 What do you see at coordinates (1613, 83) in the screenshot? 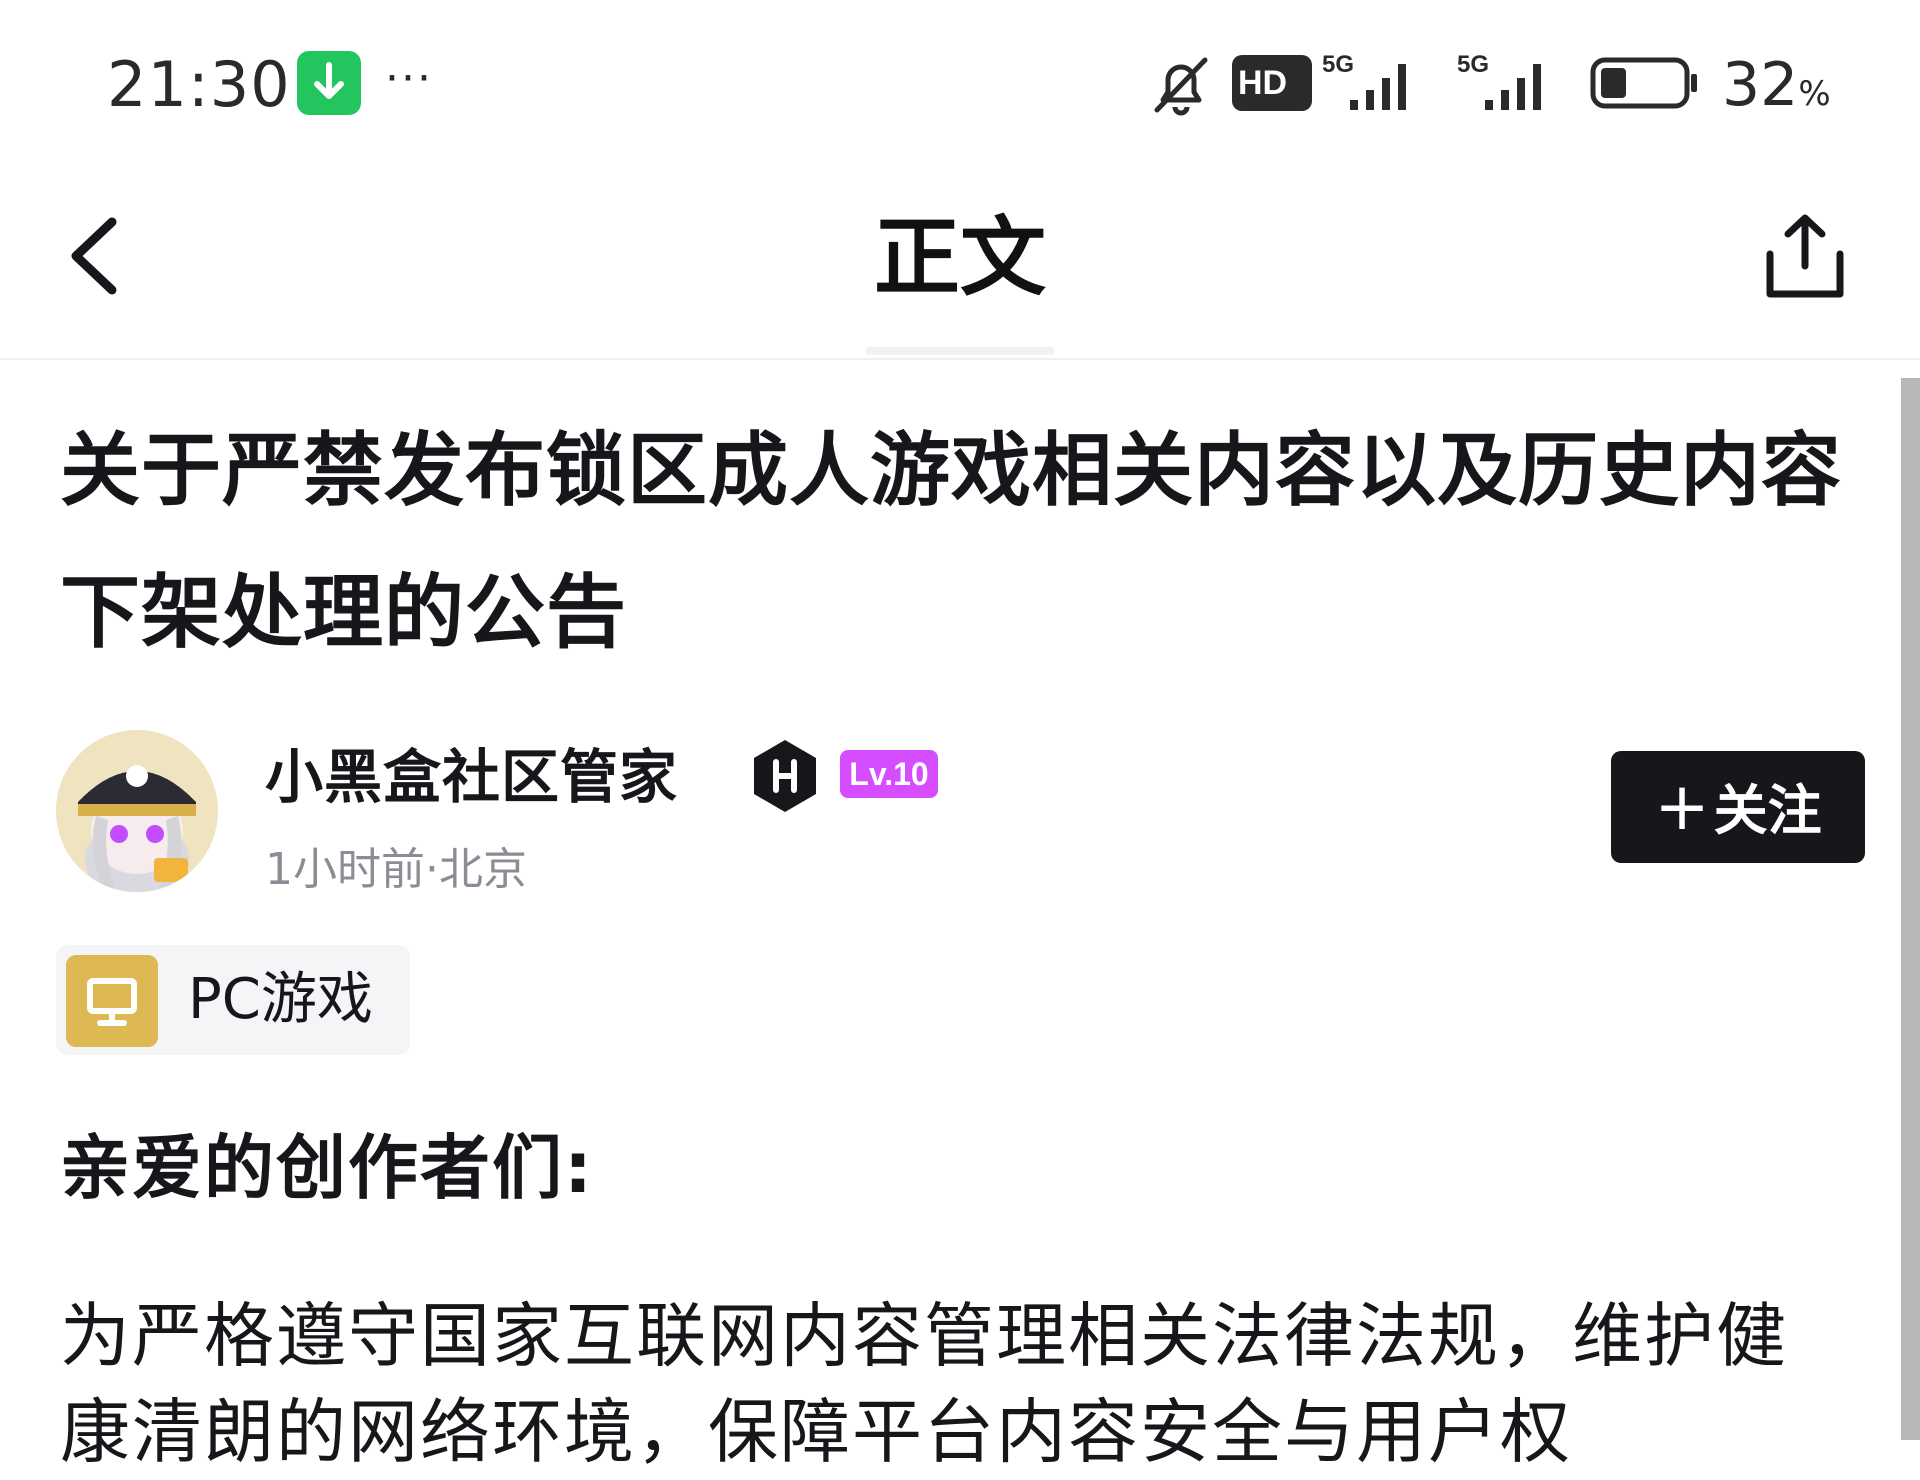
I see `battery-fill` at bounding box center [1613, 83].